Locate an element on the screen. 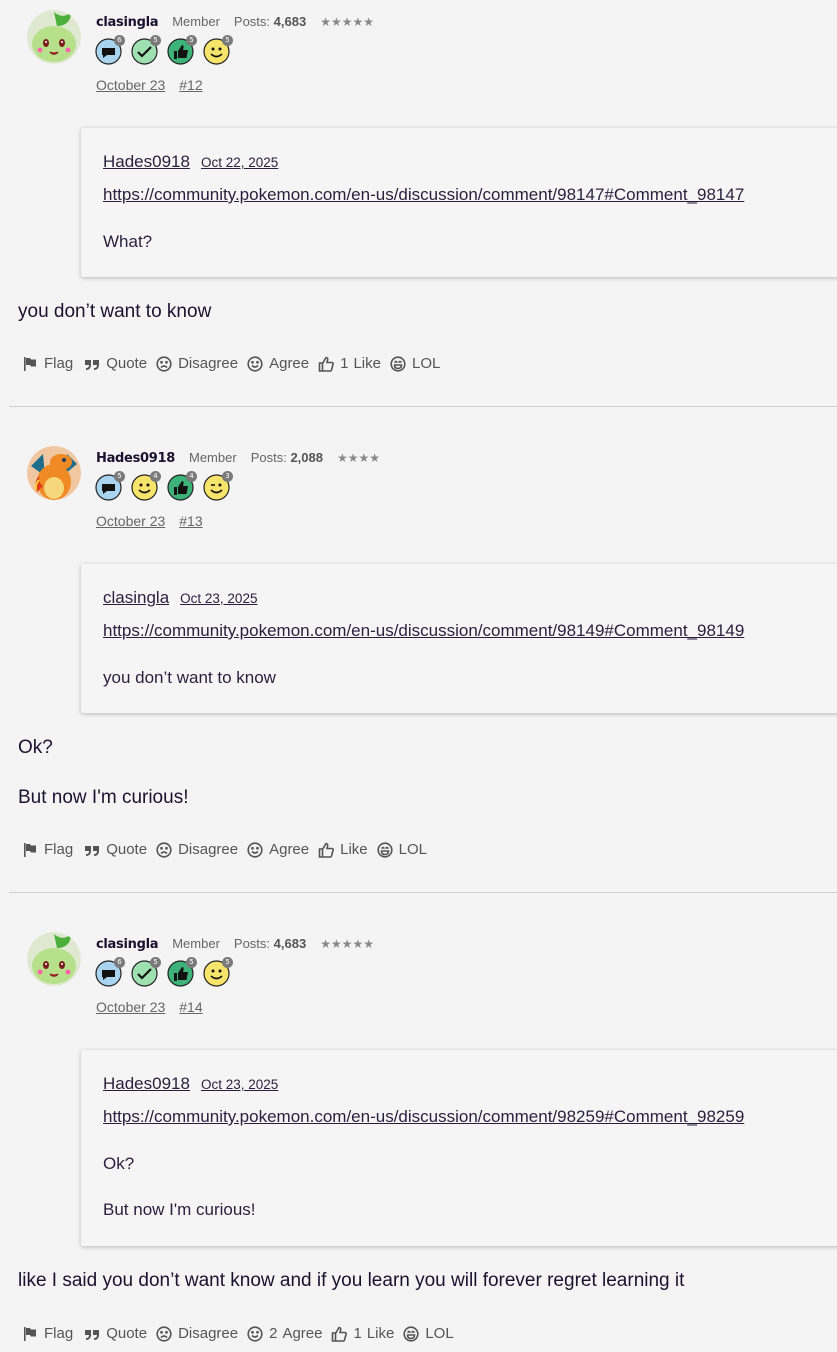 The height and width of the screenshot is (1352, 837). post-body: But now I'm curious! is located at coordinates (103, 797).